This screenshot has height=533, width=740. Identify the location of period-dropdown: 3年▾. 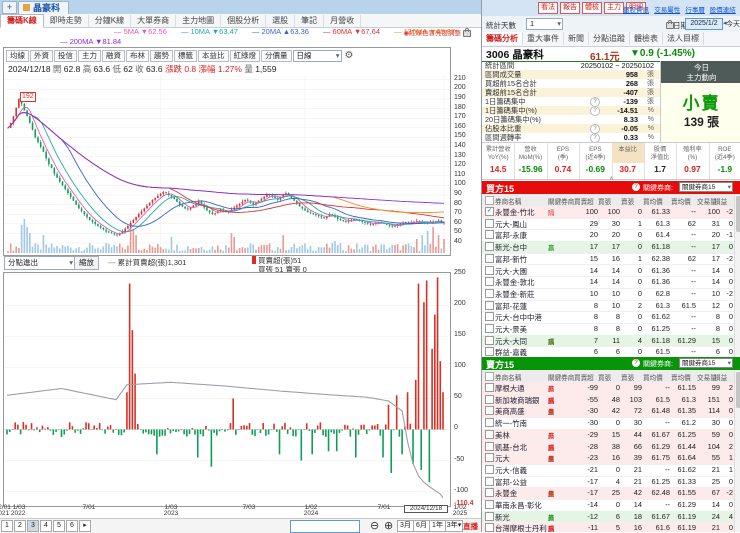
(454, 526).